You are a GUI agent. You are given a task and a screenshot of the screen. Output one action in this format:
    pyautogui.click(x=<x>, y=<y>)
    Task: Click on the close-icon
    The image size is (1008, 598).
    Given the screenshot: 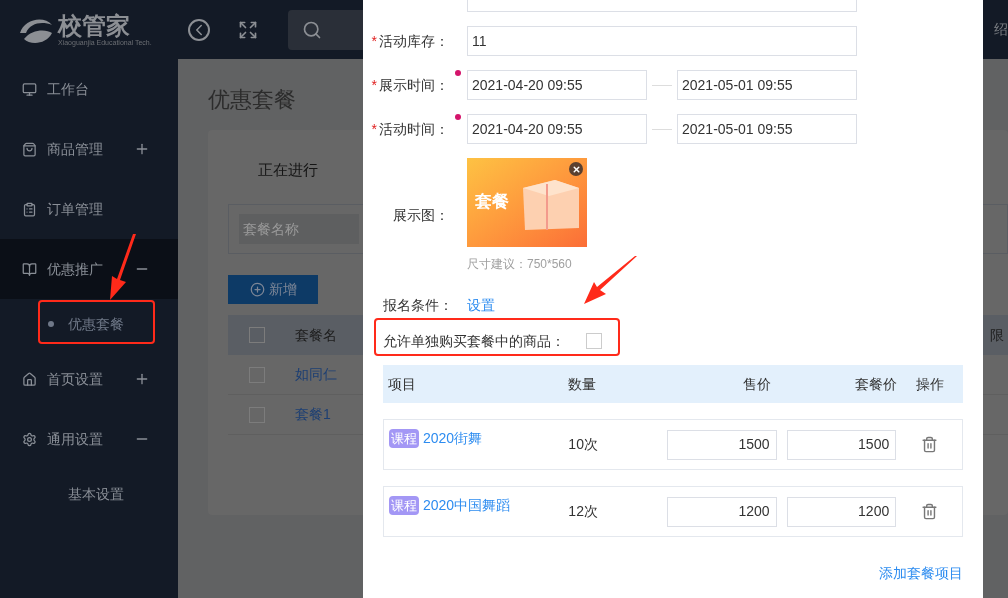 What is the action you would take?
    pyautogui.click(x=576, y=169)
    